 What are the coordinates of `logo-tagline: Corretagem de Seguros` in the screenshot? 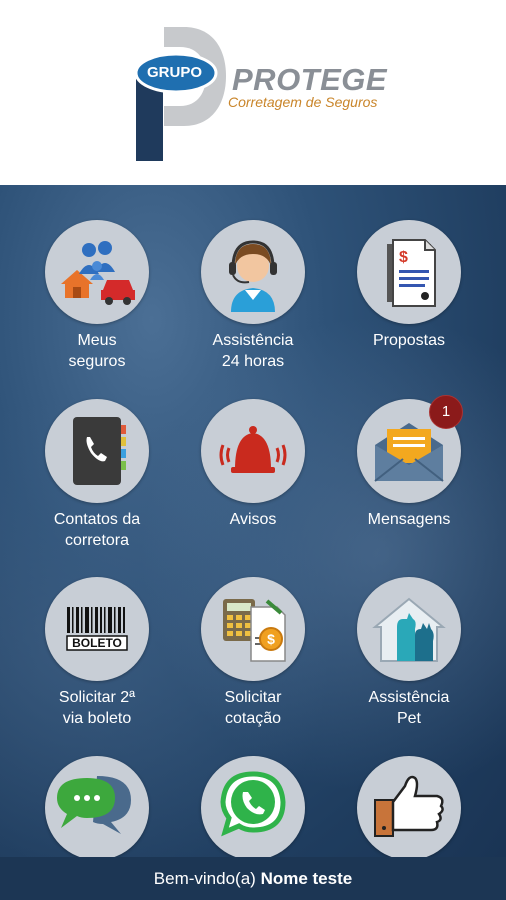 It's located at (303, 102).